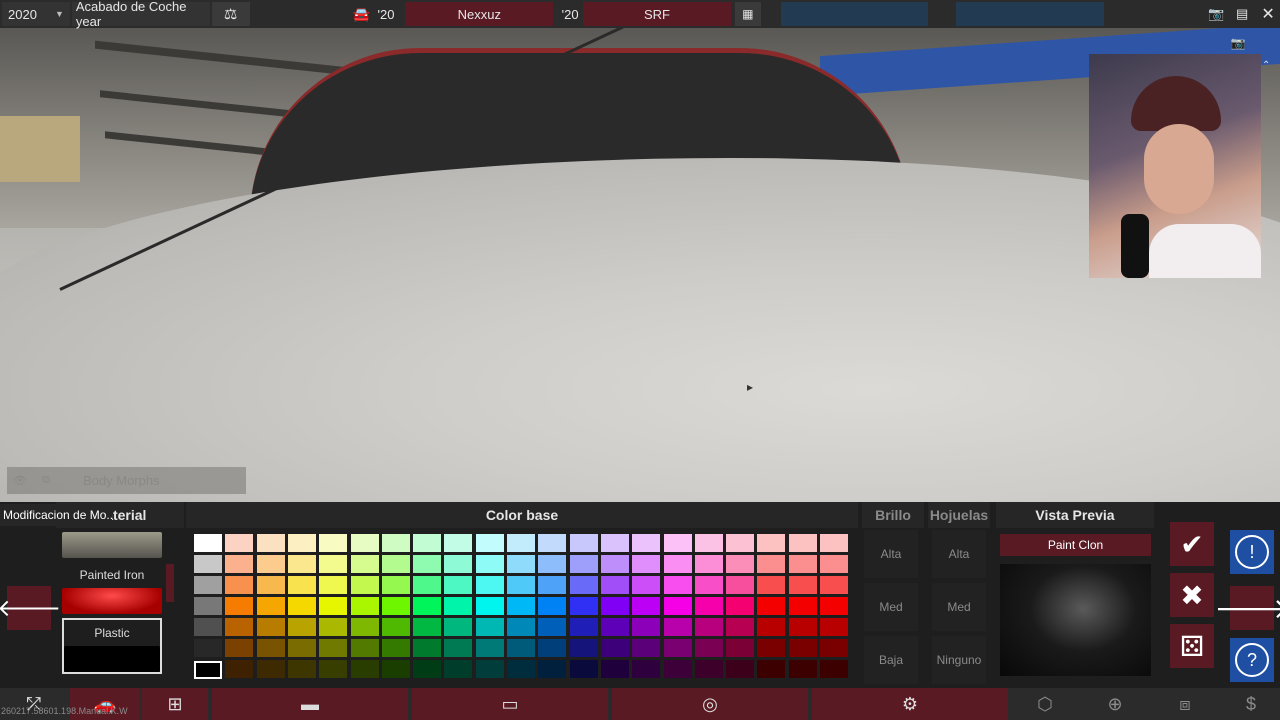 The height and width of the screenshot is (720, 1280). Describe the element at coordinates (854, 14) in the screenshot. I see `trim-field` at that location.